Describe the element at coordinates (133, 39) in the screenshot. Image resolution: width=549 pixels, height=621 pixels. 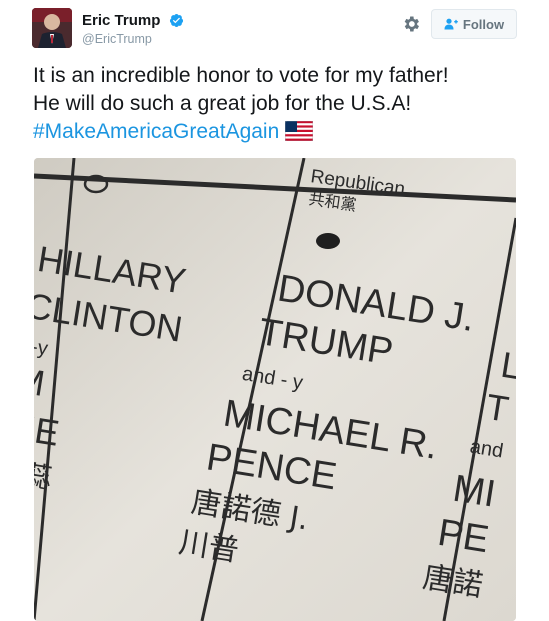
I see `user-handle: @EricTrump` at that location.